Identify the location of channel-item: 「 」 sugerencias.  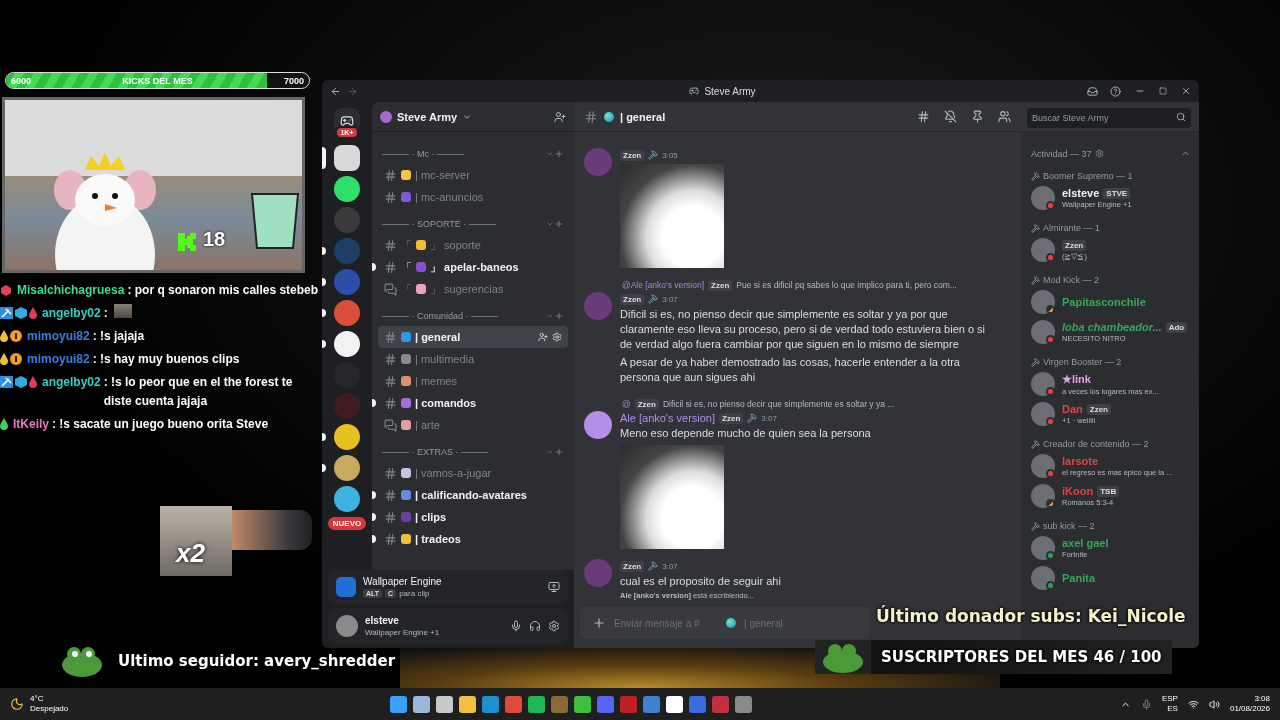
(473, 289).